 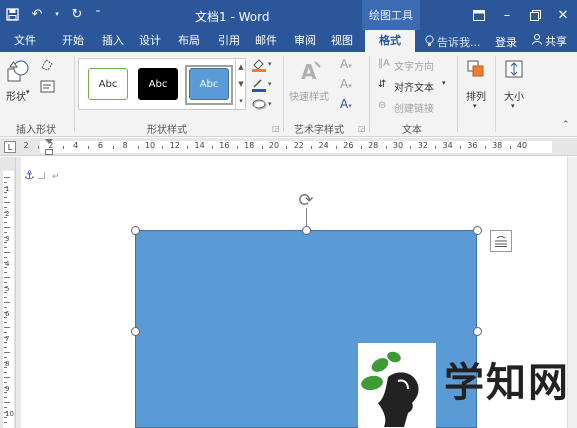 I want to click on redo-icon: ↻, so click(x=77, y=14).